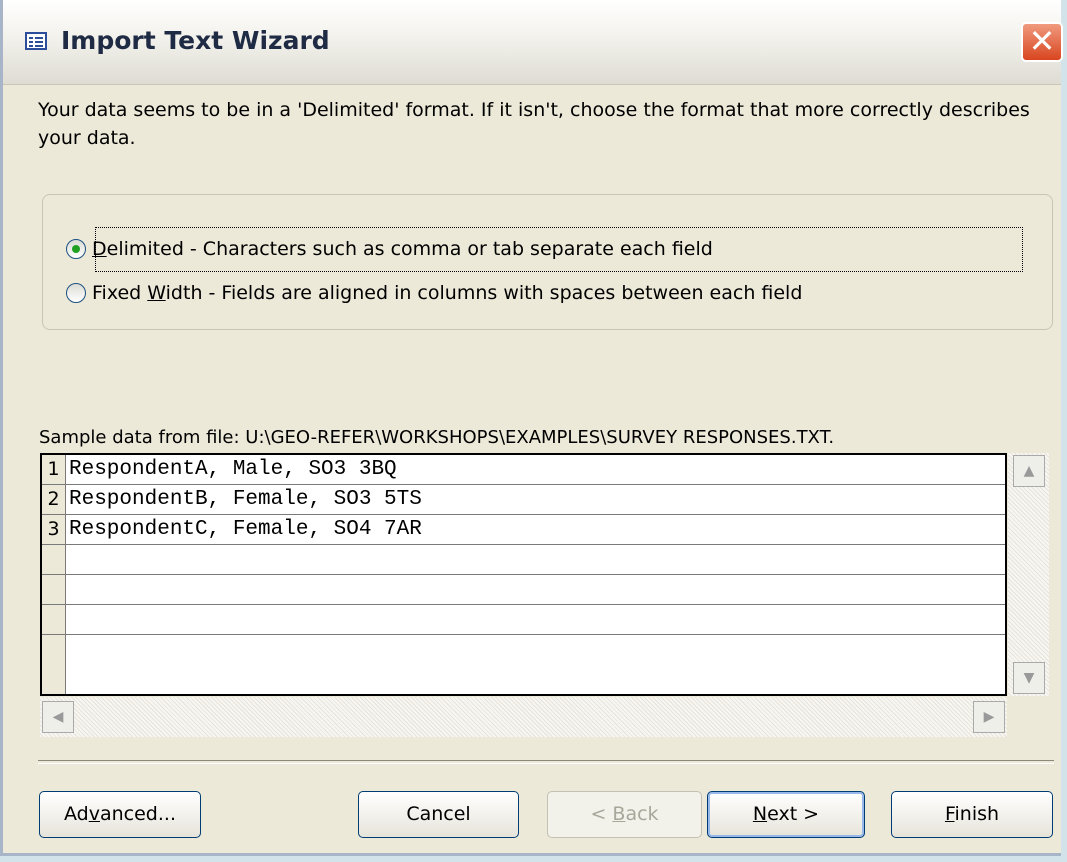 This screenshot has height=862, width=1067. What do you see at coordinates (36, 41) in the screenshot?
I see `wizard-table-icon` at bounding box center [36, 41].